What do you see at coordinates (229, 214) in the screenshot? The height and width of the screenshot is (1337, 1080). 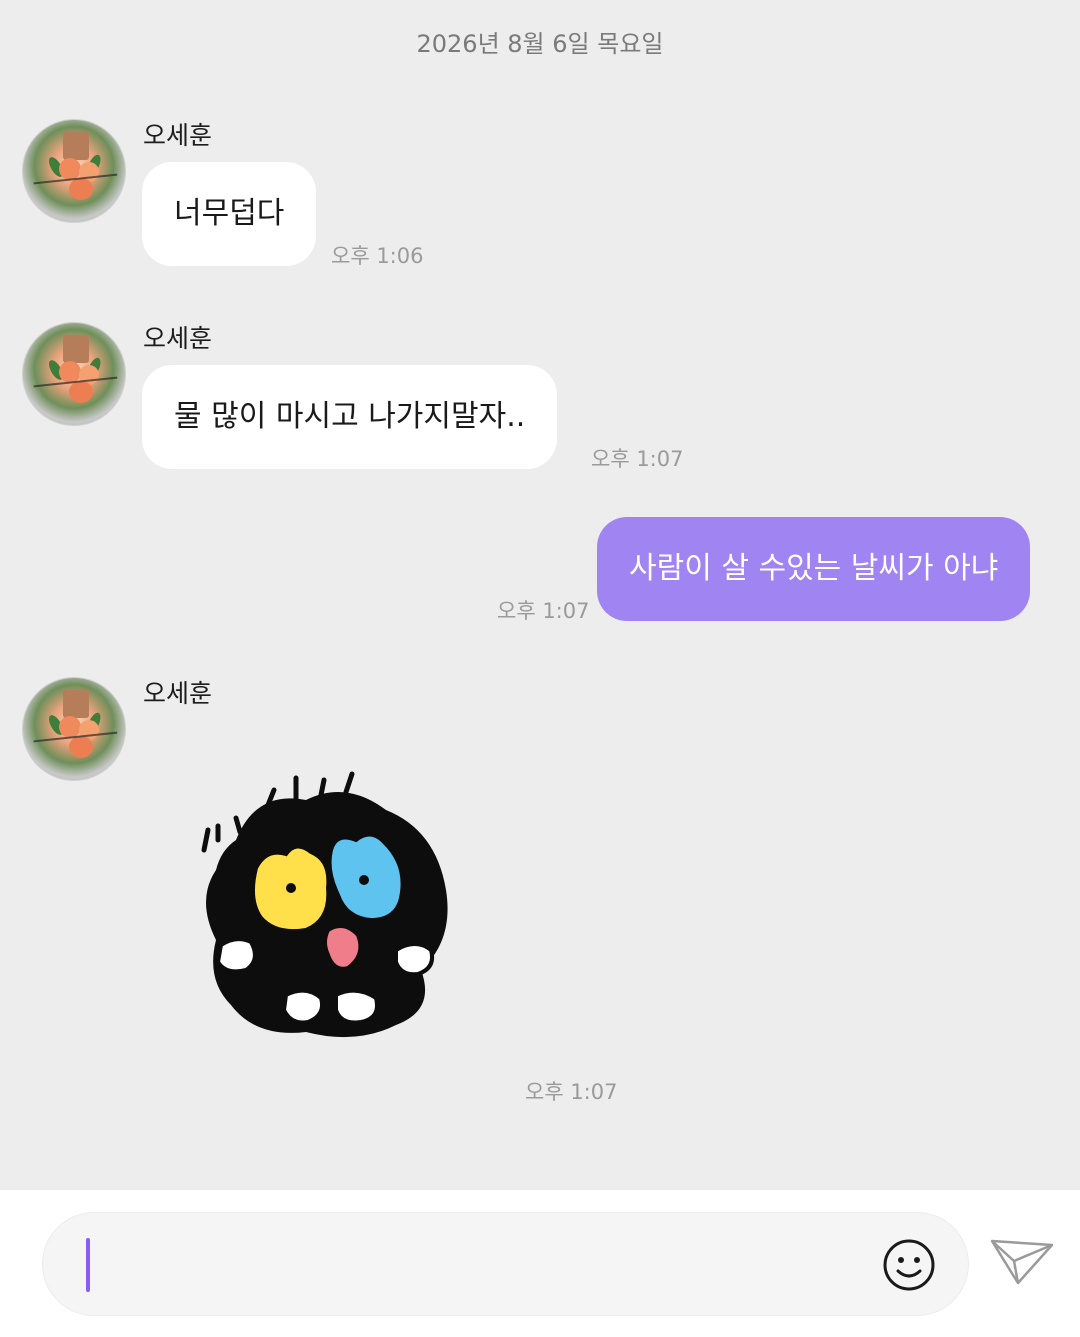 I see `message-bubble: 너무덥다` at bounding box center [229, 214].